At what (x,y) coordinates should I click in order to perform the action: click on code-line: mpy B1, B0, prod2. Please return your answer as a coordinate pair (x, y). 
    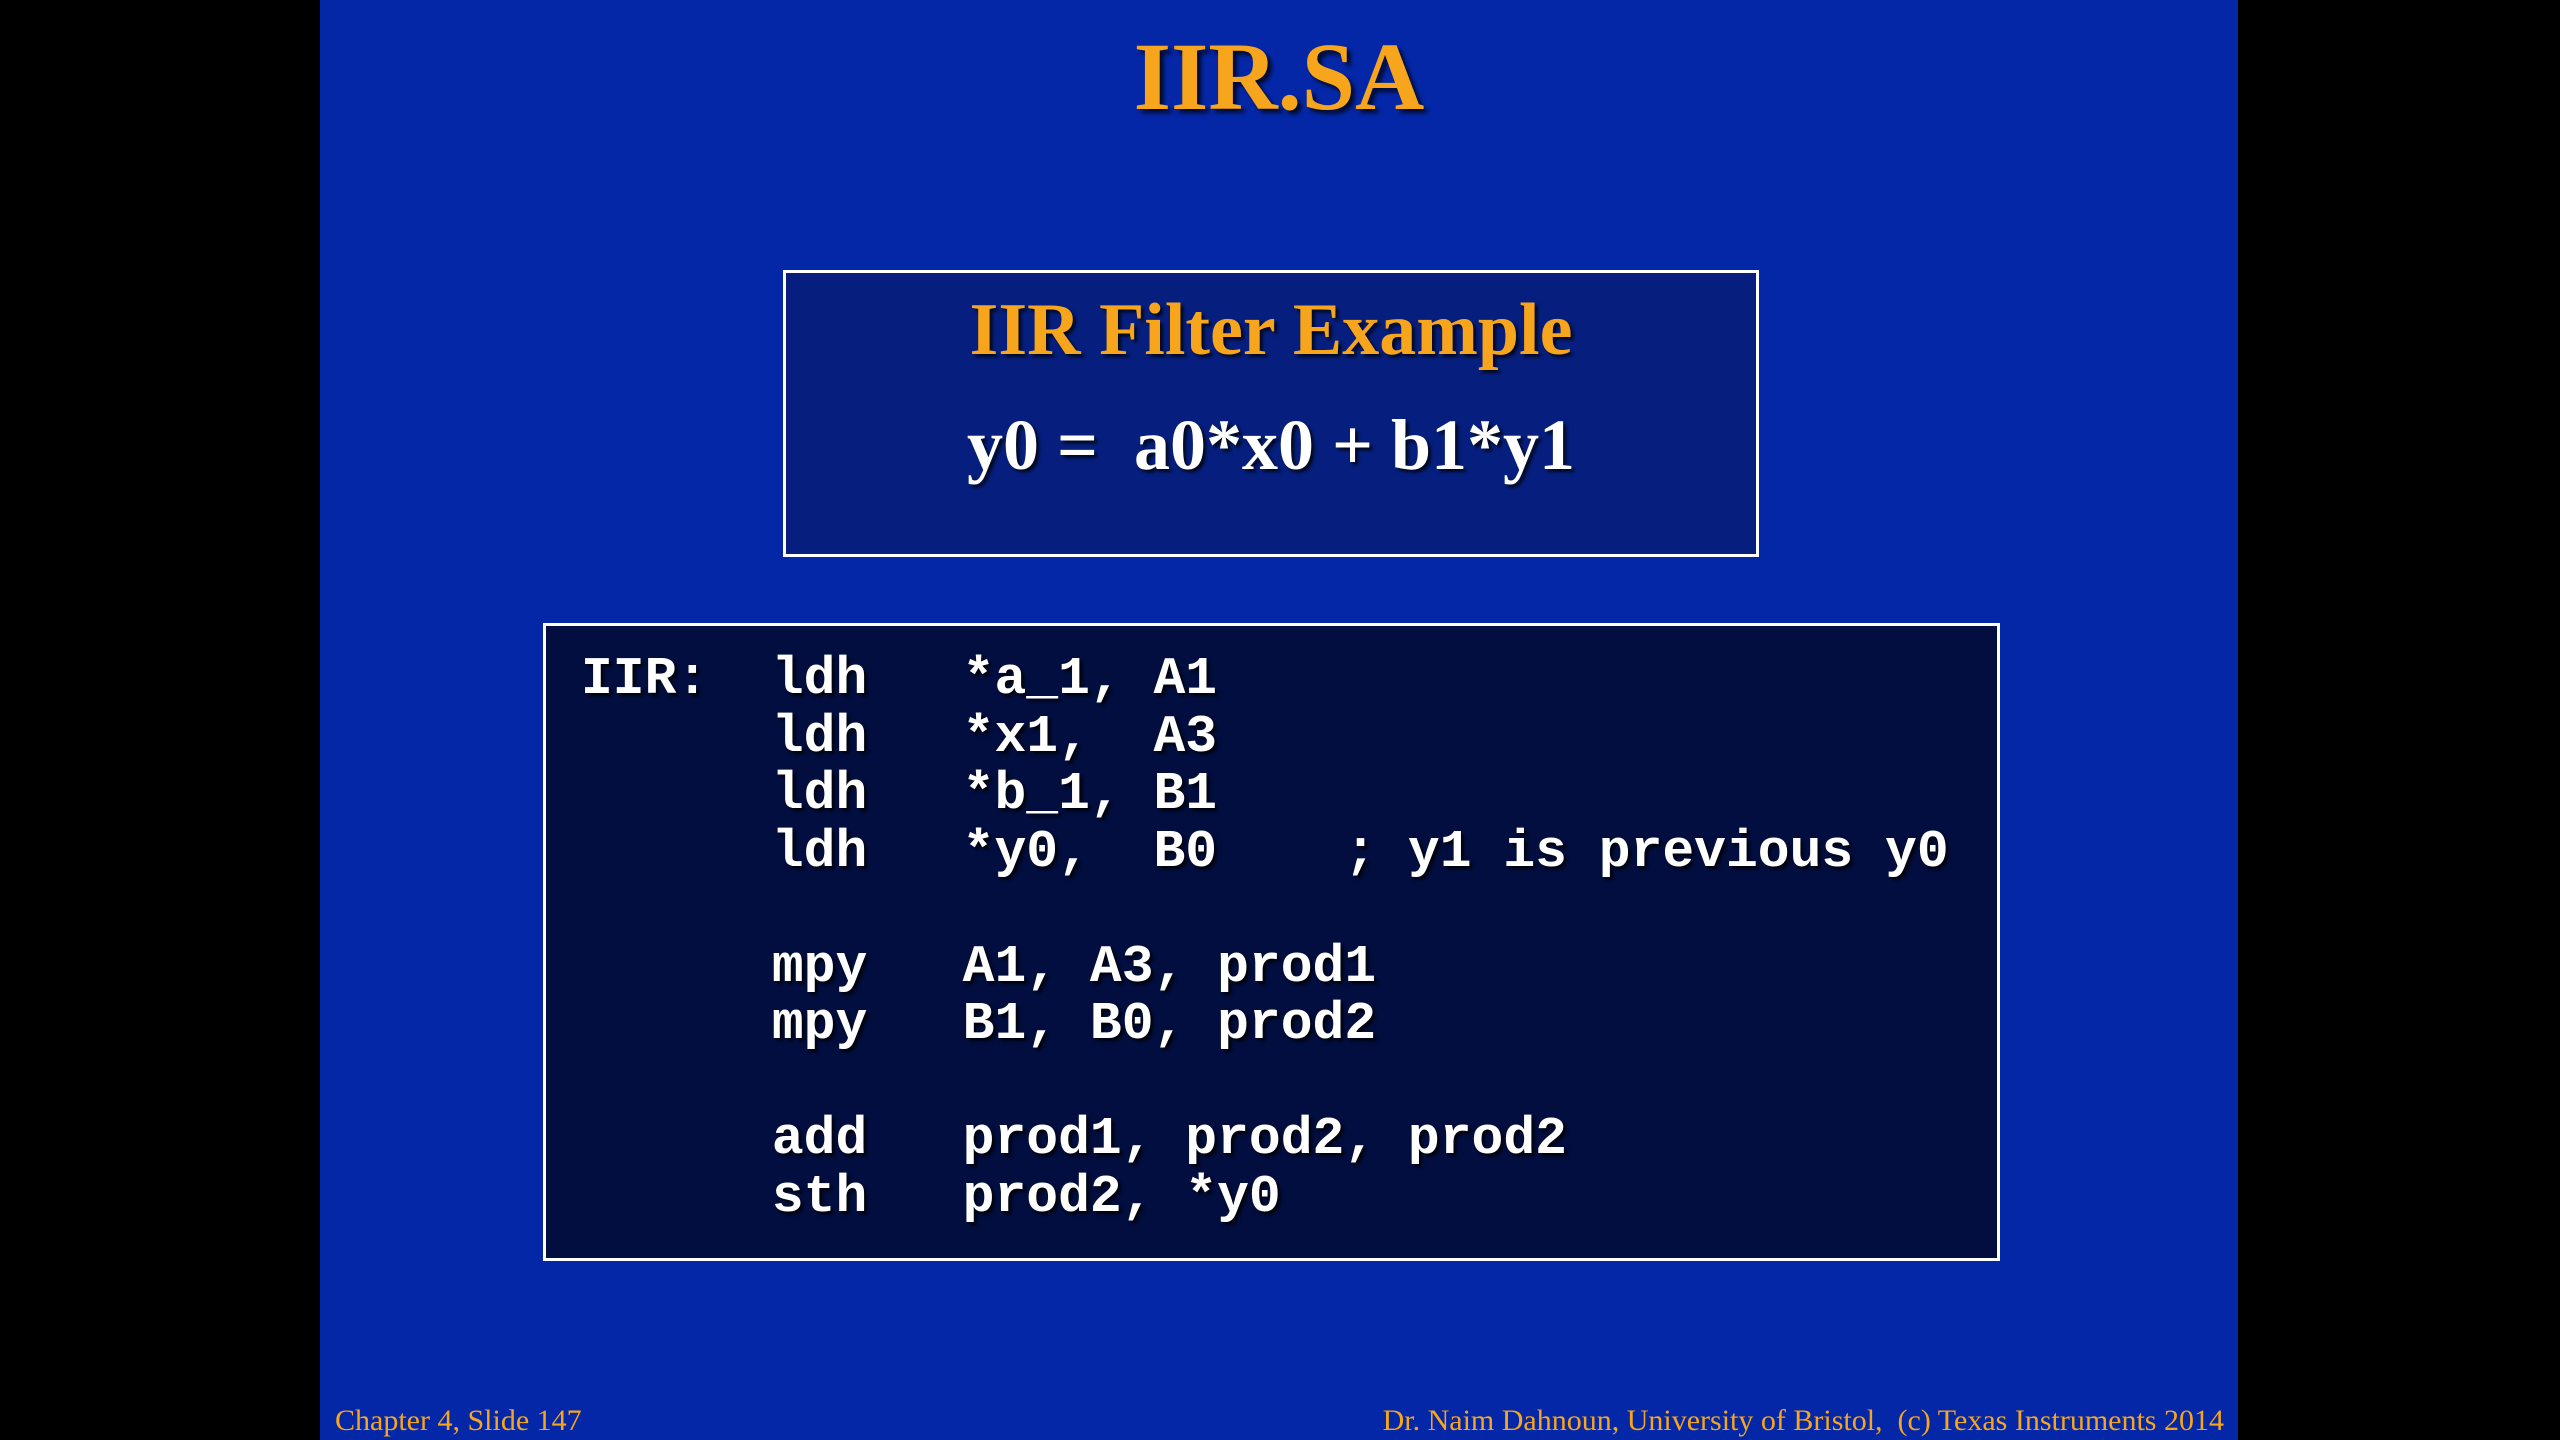
    Looking at the image, I should click on (979, 1024).